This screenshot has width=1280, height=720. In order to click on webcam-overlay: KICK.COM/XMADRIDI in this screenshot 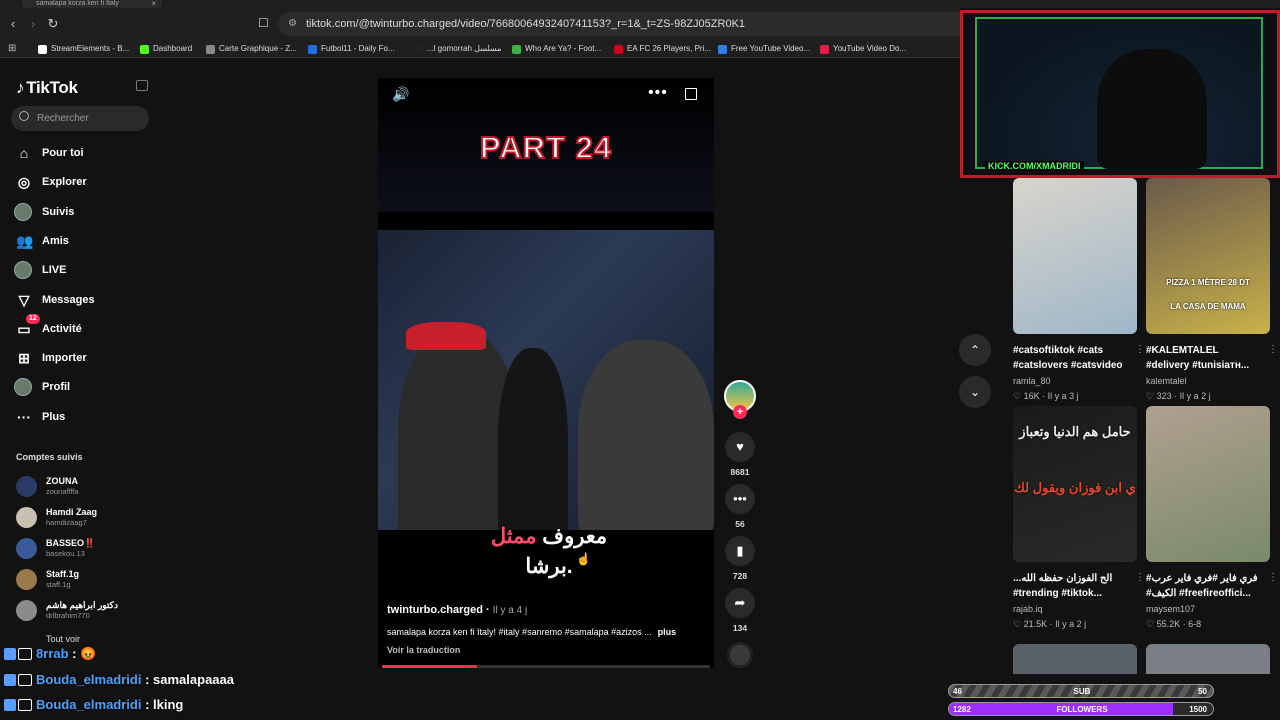, I will do `click(1120, 94)`.